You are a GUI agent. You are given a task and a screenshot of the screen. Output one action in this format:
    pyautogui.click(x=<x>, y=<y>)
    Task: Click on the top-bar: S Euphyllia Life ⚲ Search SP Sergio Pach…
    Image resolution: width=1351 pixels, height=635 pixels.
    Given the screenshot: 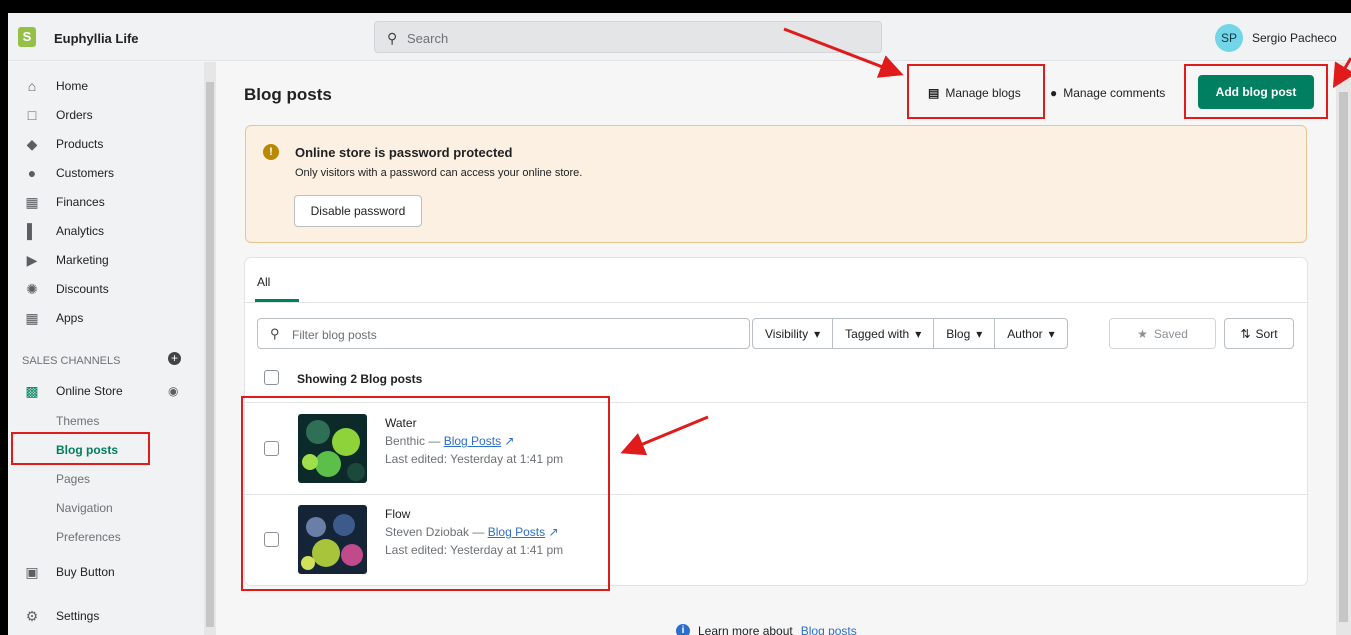 What is the action you would take?
    pyautogui.click(x=679, y=37)
    